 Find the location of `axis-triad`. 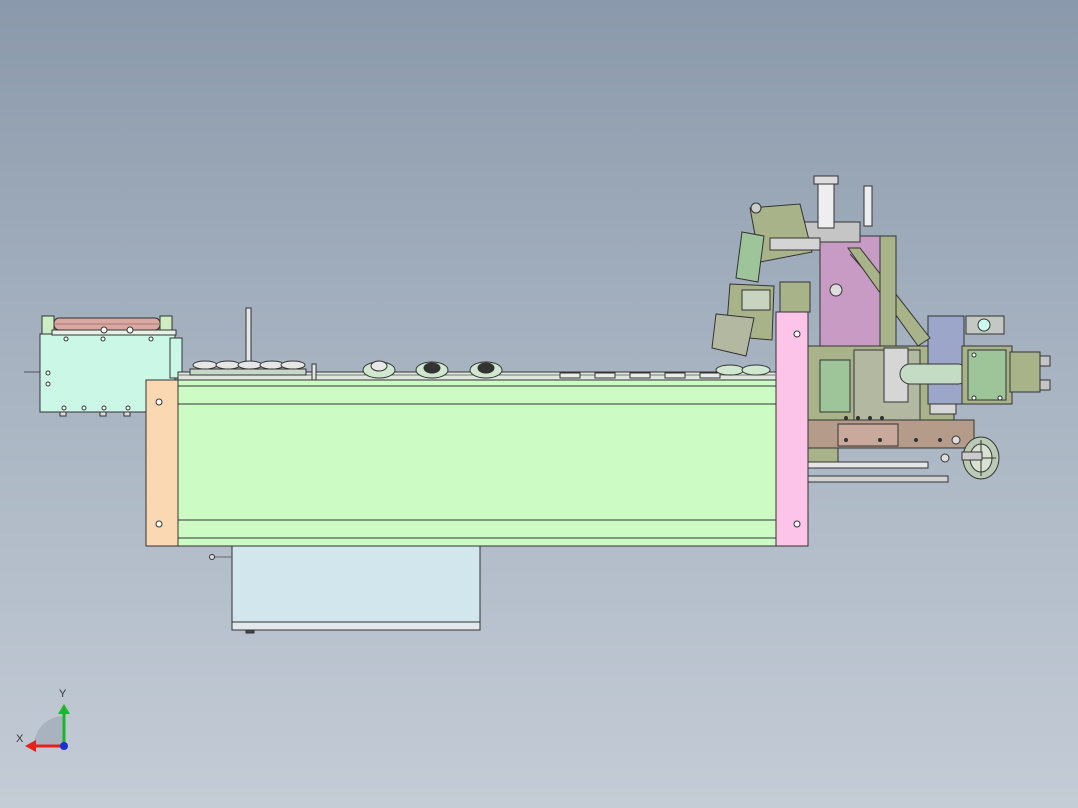

axis-triad is located at coordinates (47, 728).